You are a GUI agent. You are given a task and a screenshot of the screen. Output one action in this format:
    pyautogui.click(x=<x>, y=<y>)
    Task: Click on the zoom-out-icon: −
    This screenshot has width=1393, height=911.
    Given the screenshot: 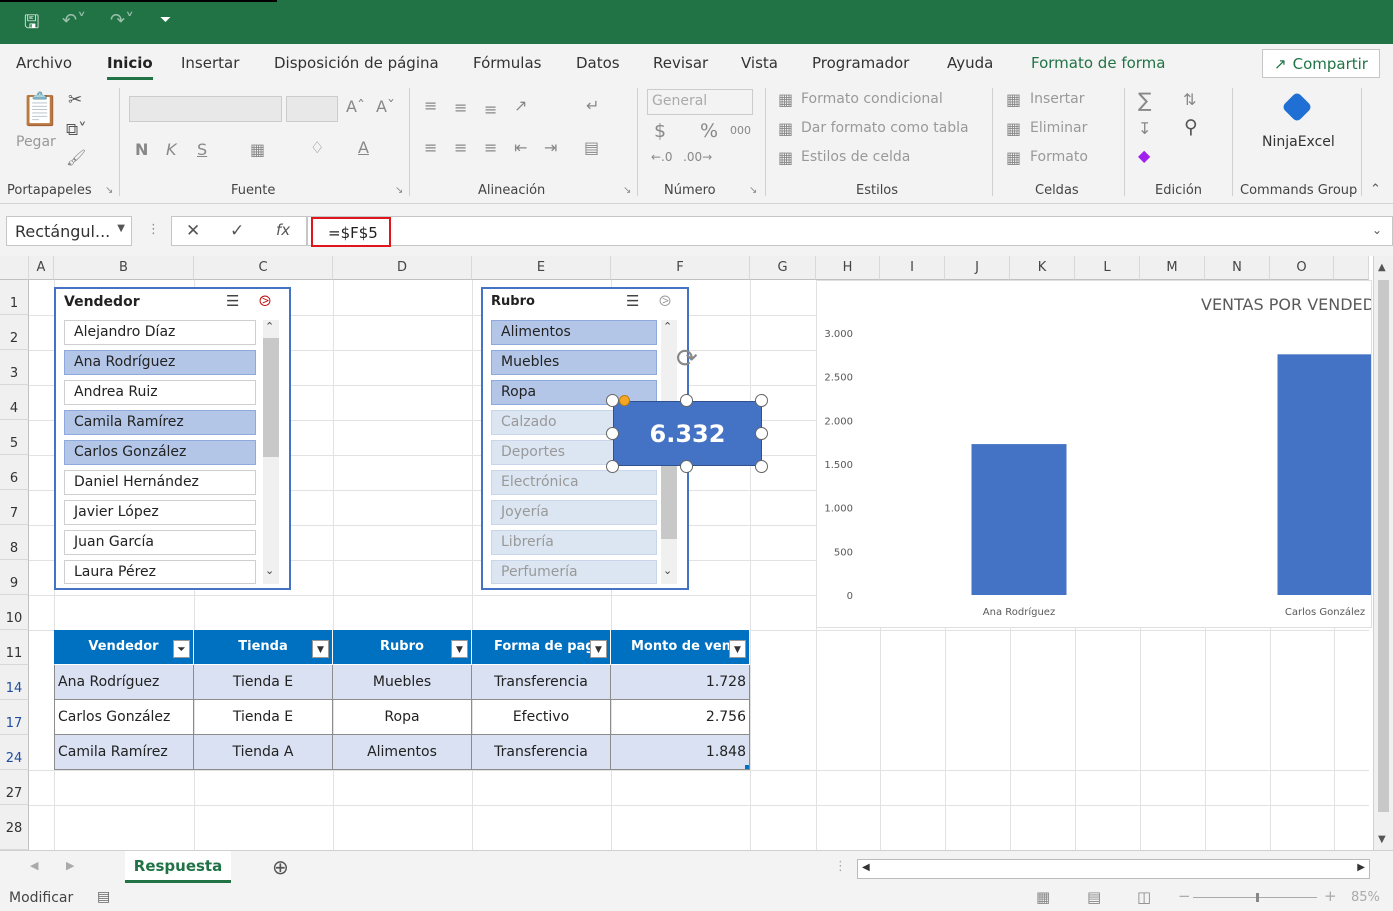 What is the action you would take?
    pyautogui.click(x=1184, y=896)
    